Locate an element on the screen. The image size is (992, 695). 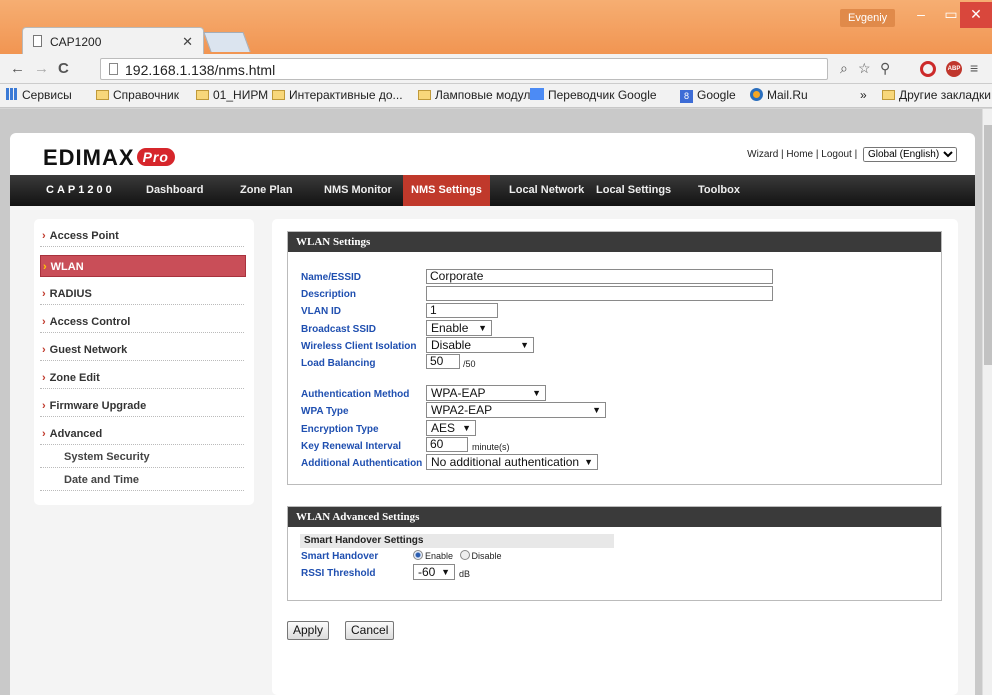
url-text: 192.168.1.138/nms.html is located at coordinates (200, 70).